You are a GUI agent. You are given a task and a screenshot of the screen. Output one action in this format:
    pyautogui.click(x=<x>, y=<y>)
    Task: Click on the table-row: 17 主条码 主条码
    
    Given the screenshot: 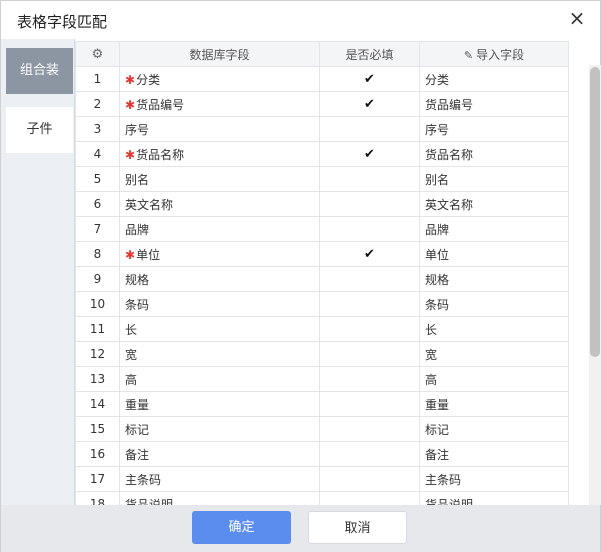 What is the action you would take?
    pyautogui.click(x=322, y=479)
    